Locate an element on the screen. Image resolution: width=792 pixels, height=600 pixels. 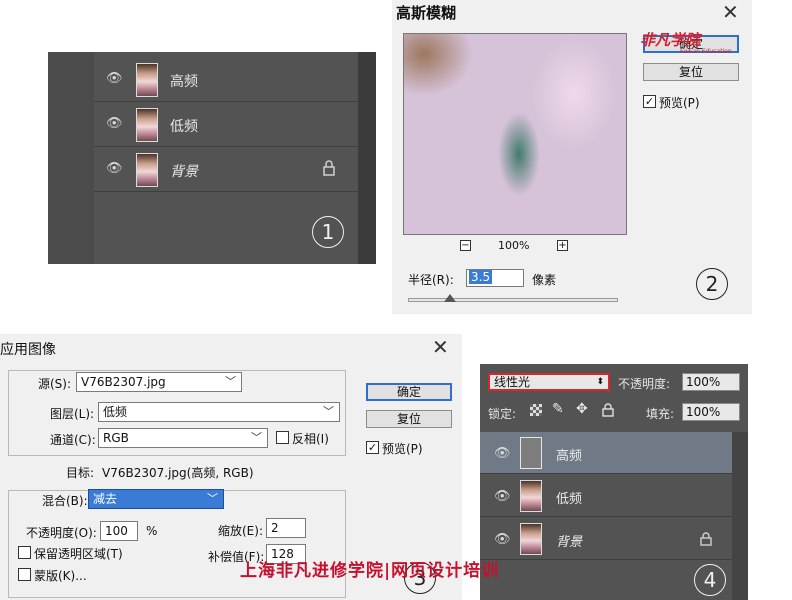
target-label: 目标: is located at coordinates (80, 473).